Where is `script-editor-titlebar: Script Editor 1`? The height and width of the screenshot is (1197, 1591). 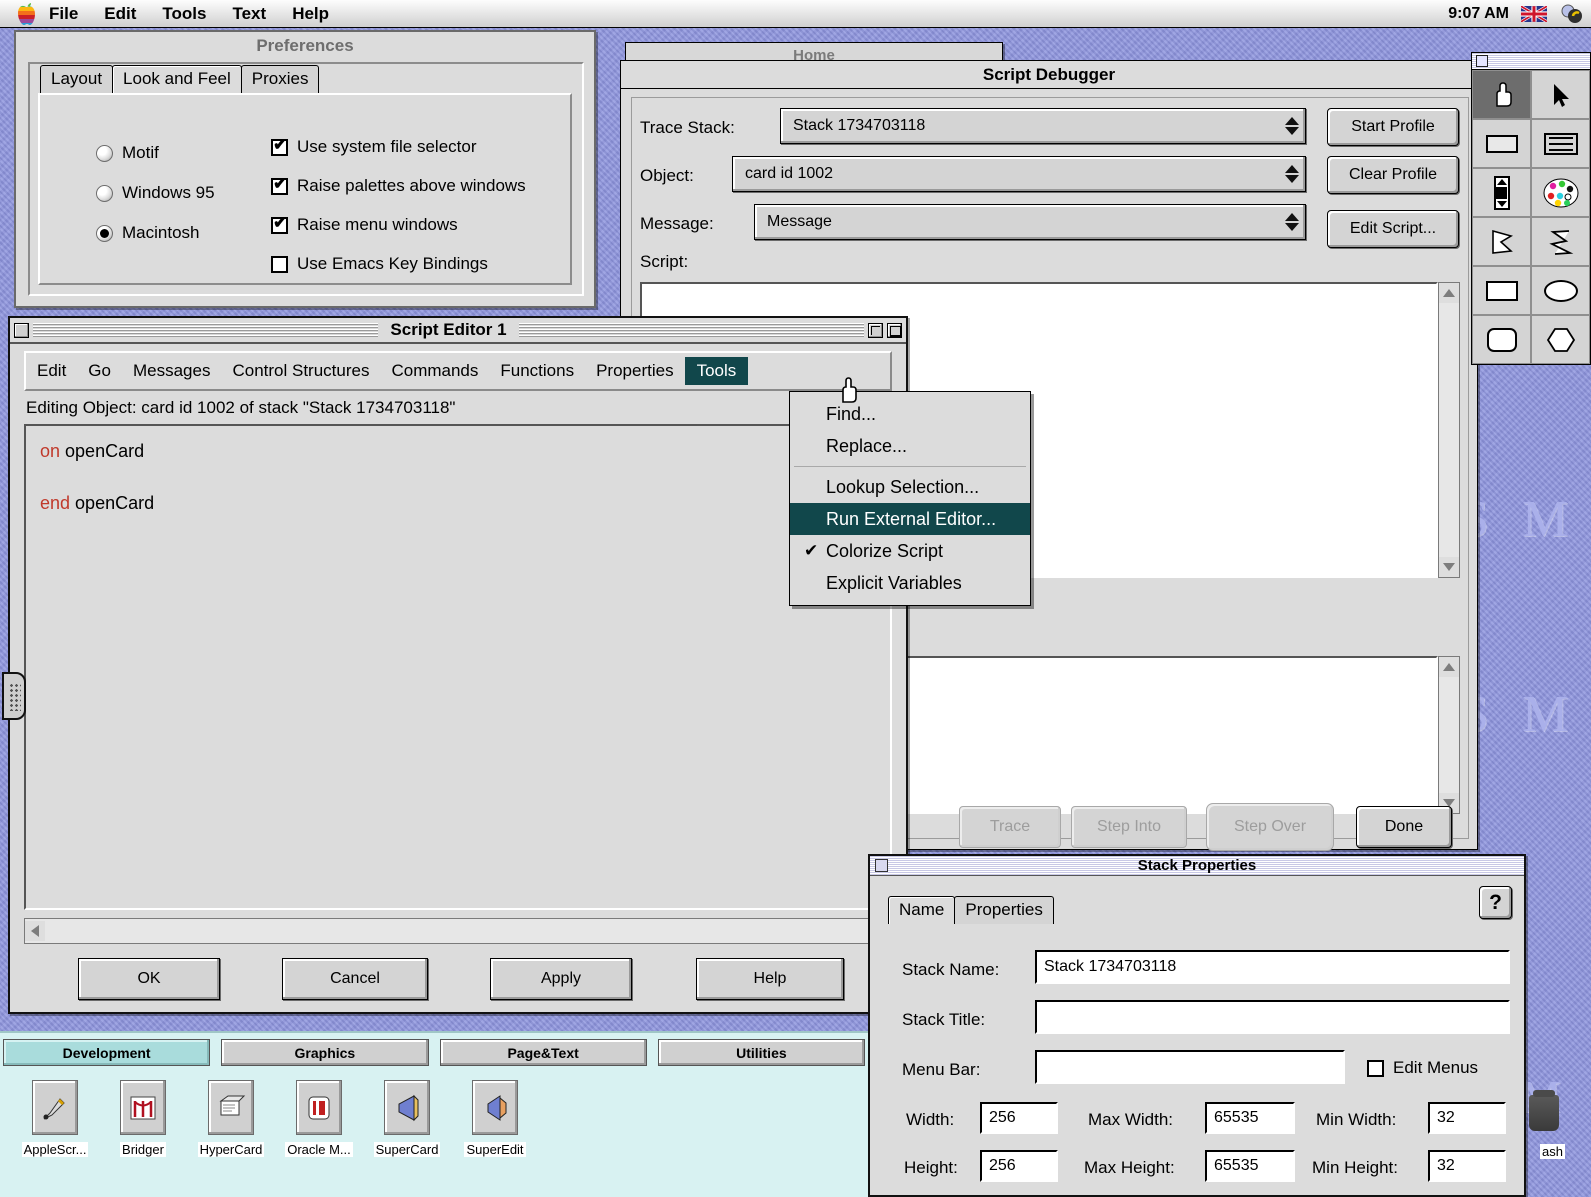
script-editor-titlebar: Script Editor 1 is located at coordinates (458, 331).